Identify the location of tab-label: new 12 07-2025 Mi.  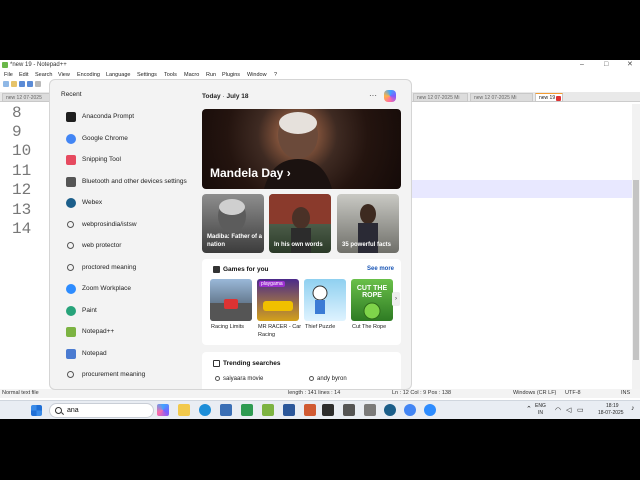
(438, 98).